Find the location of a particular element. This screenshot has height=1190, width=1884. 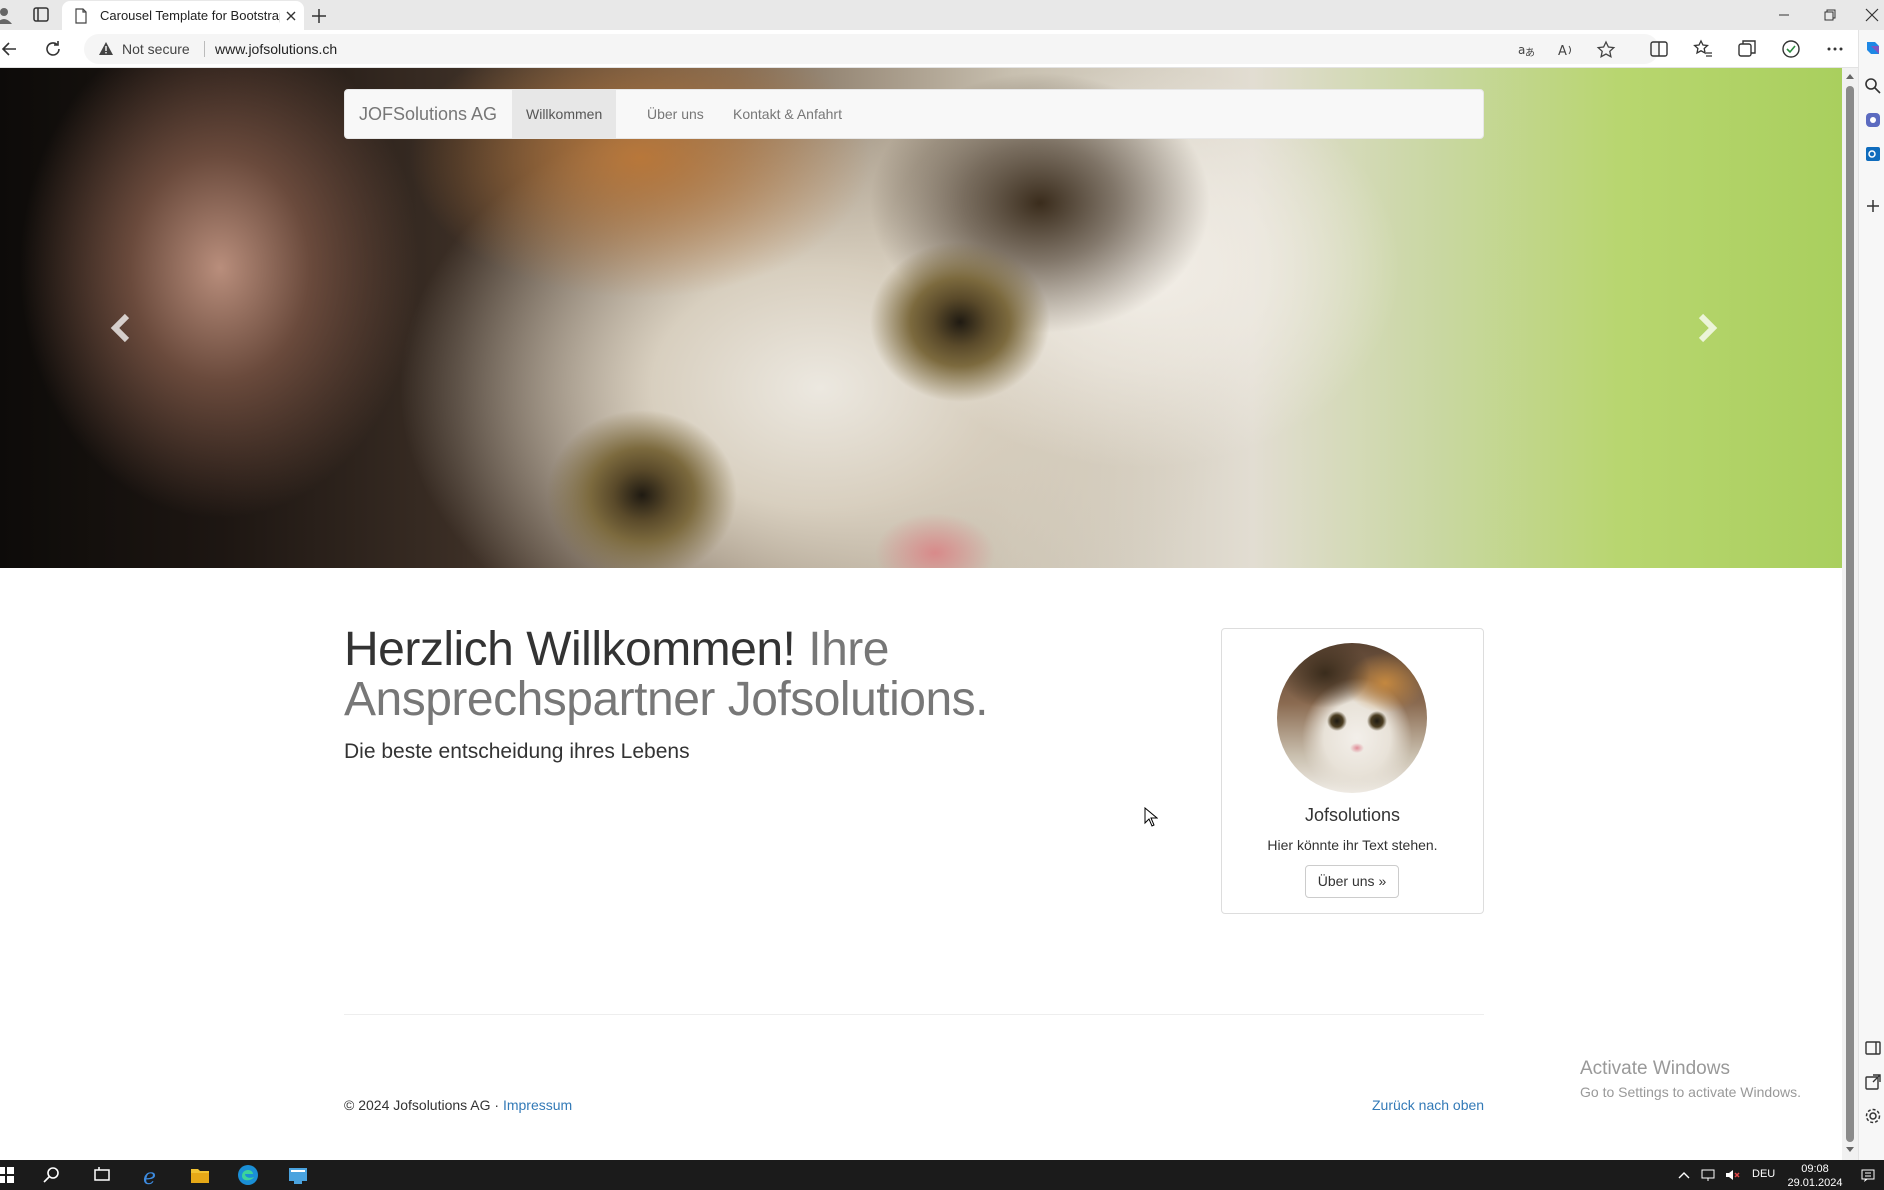

profile-icon is located at coordinates (8, 15).